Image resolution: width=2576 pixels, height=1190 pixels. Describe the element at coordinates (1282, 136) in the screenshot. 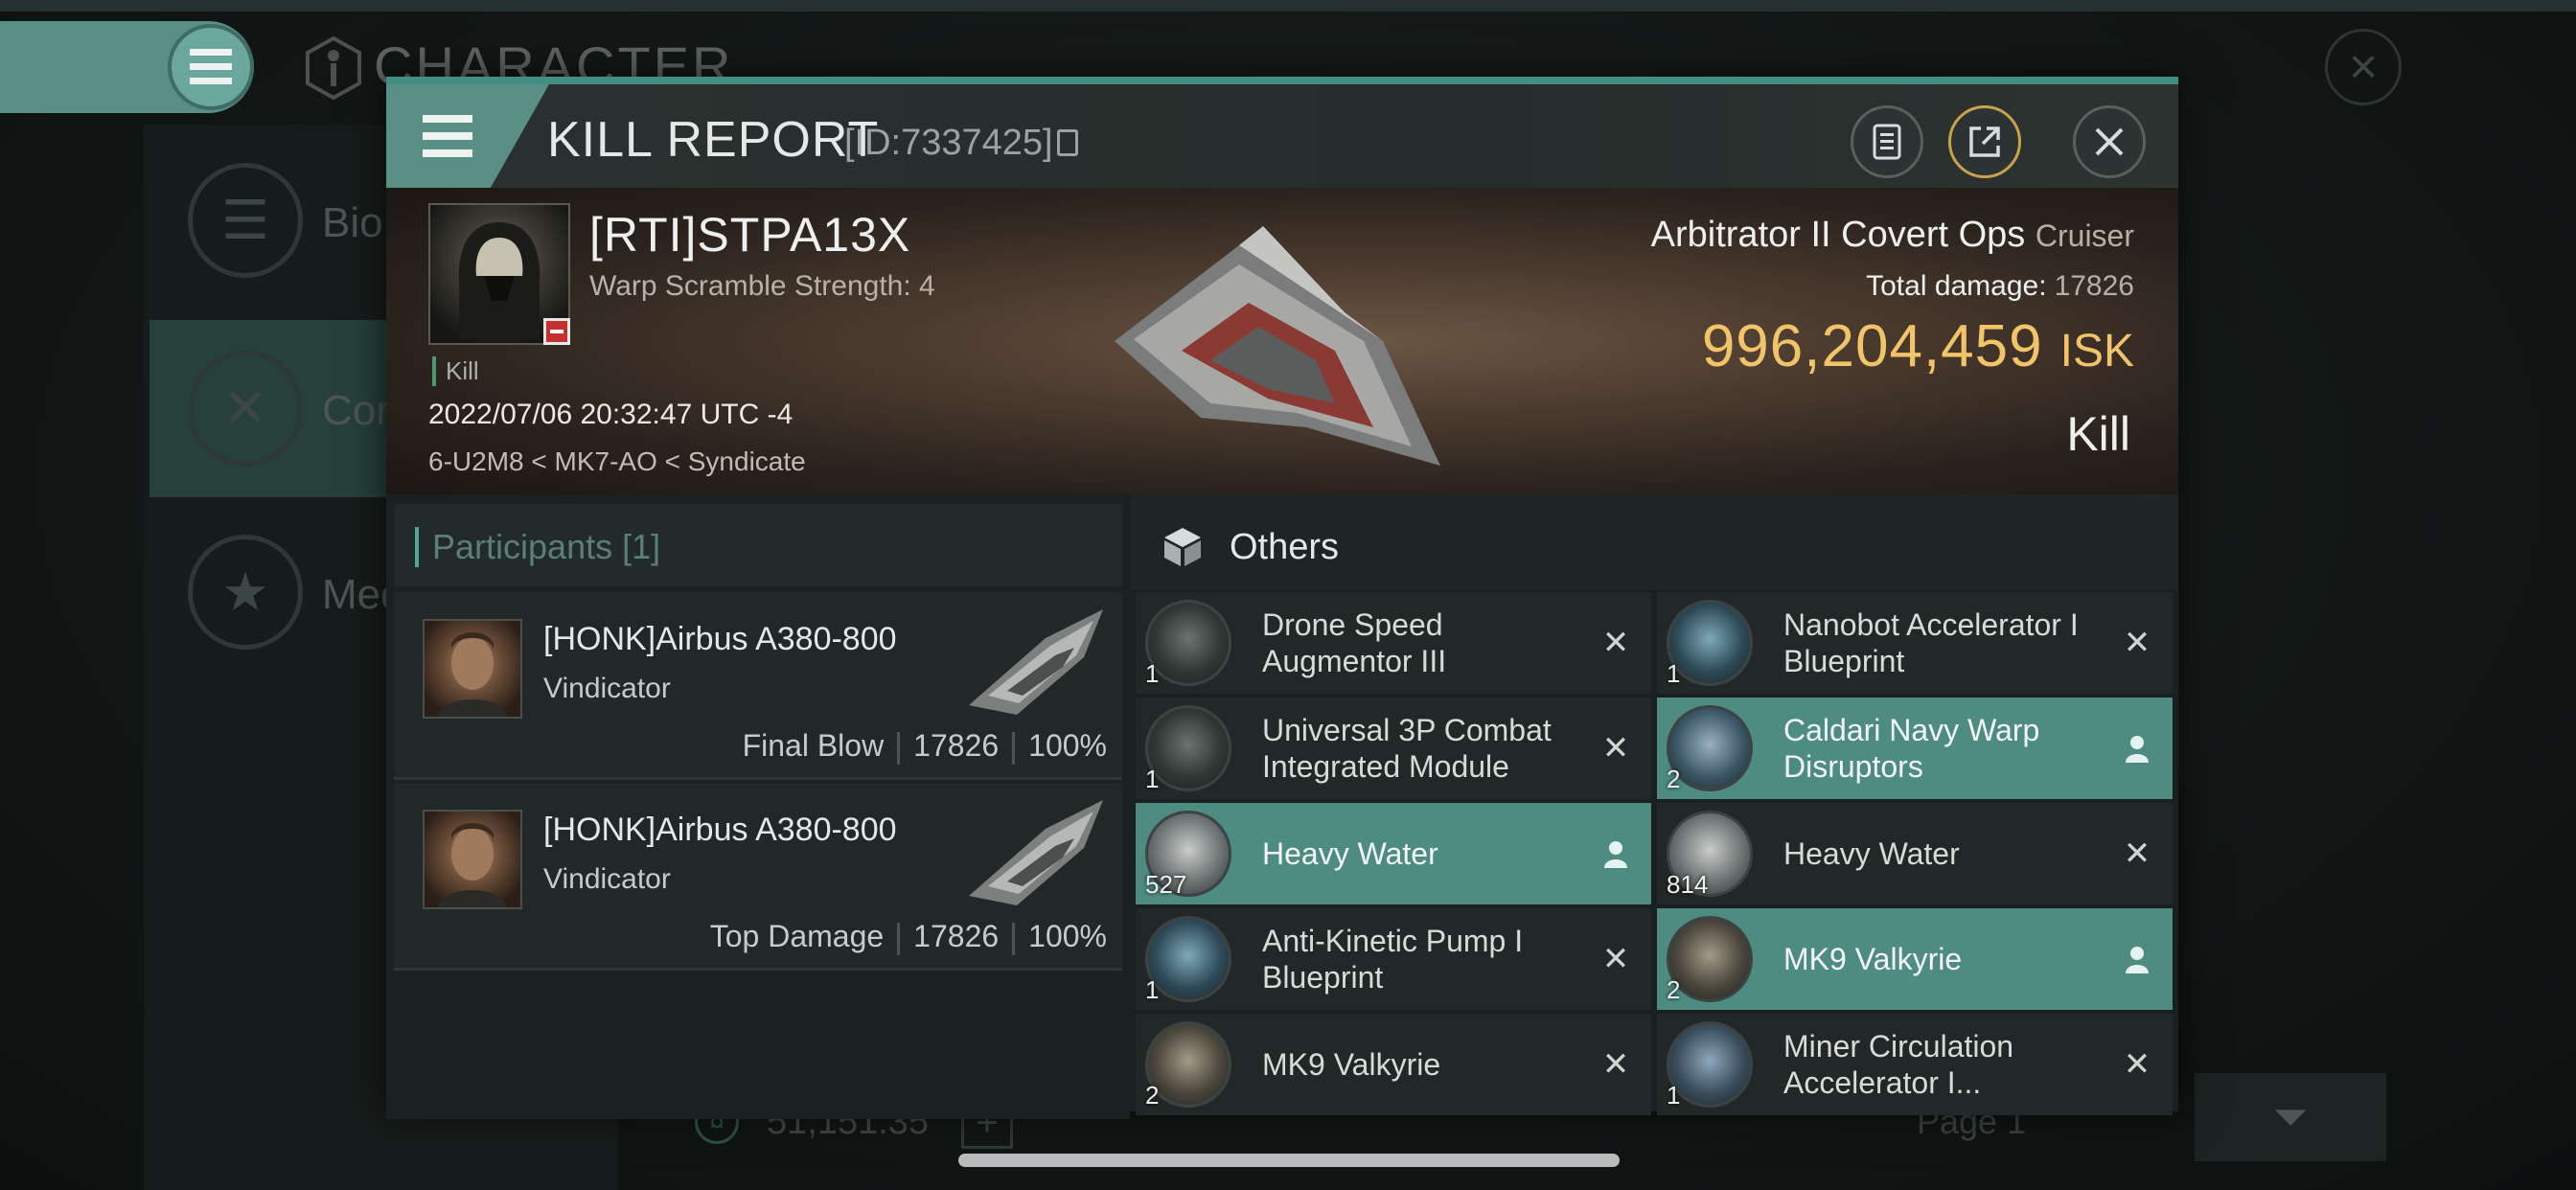

I see `modal-header: KILL REPORT [ID:7337425]` at that location.